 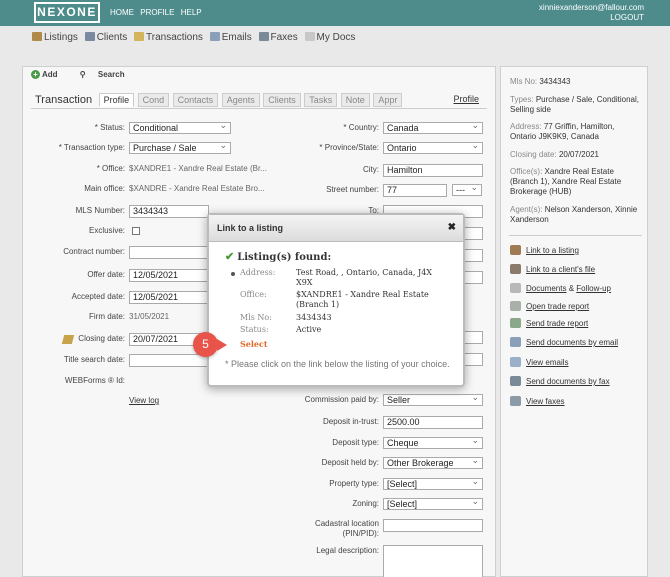 I want to click on tab-note: Note, so click(x=355, y=100).